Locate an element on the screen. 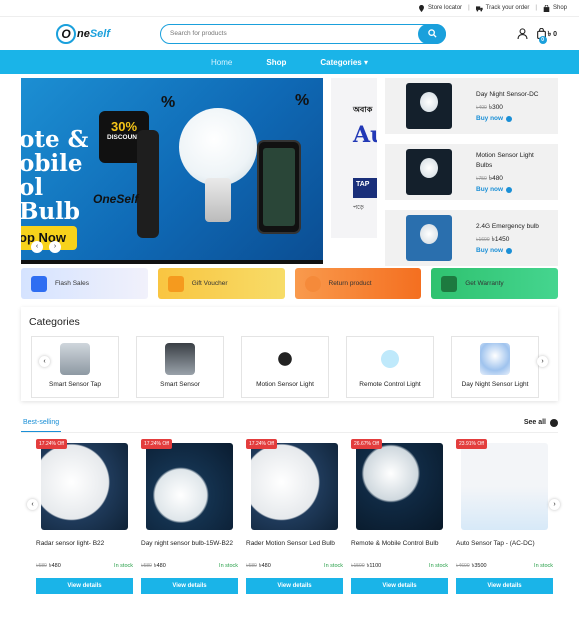 The image size is (579, 631). featured-product-card: Day Night Sensor-DC ৳400 ৳300 Buy now is located at coordinates (471, 106).